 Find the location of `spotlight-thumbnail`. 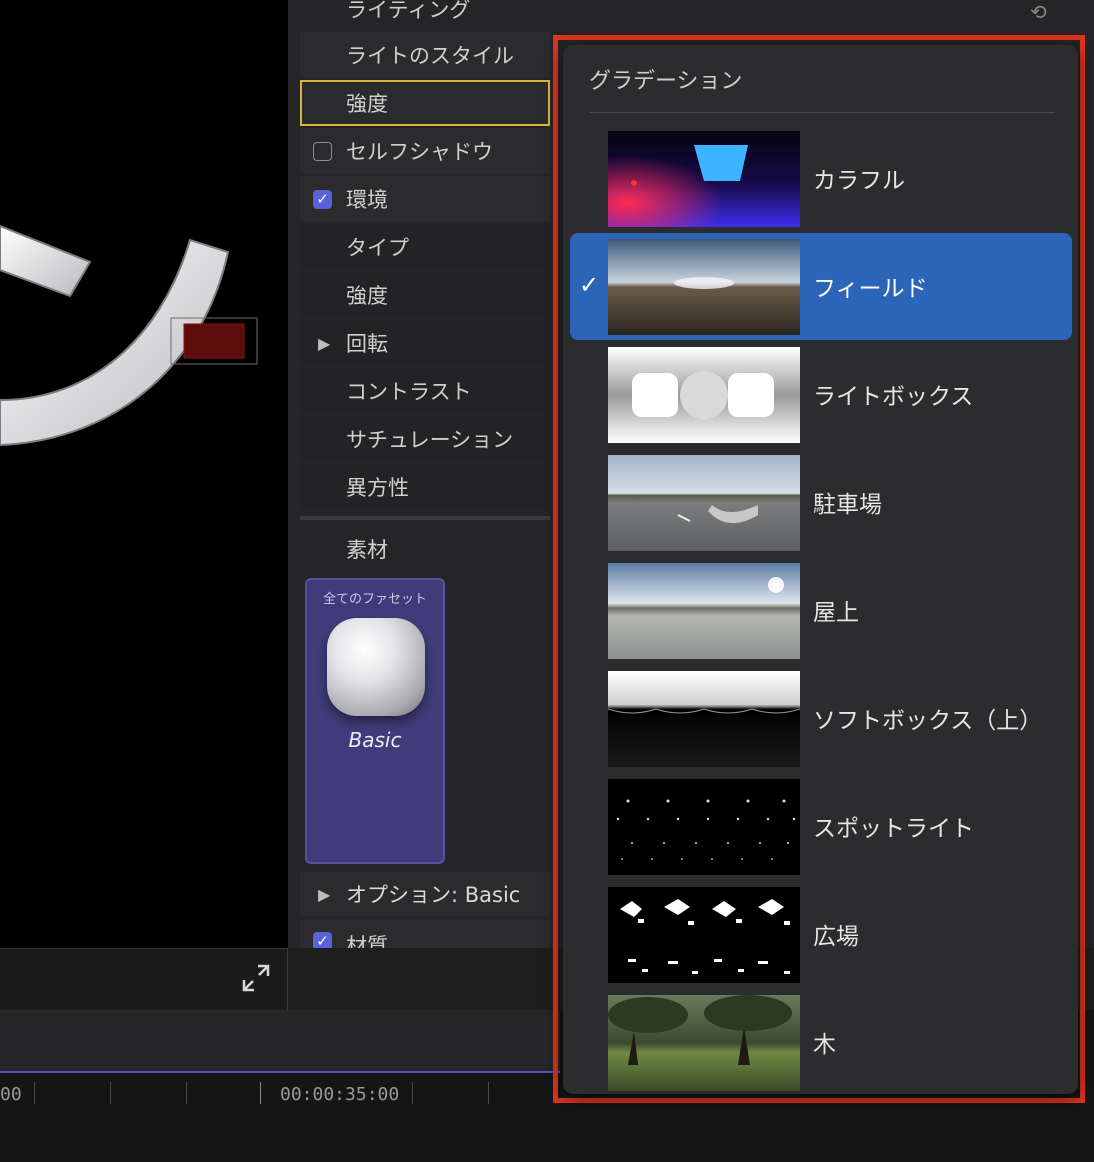

spotlight-thumbnail is located at coordinates (704, 827).